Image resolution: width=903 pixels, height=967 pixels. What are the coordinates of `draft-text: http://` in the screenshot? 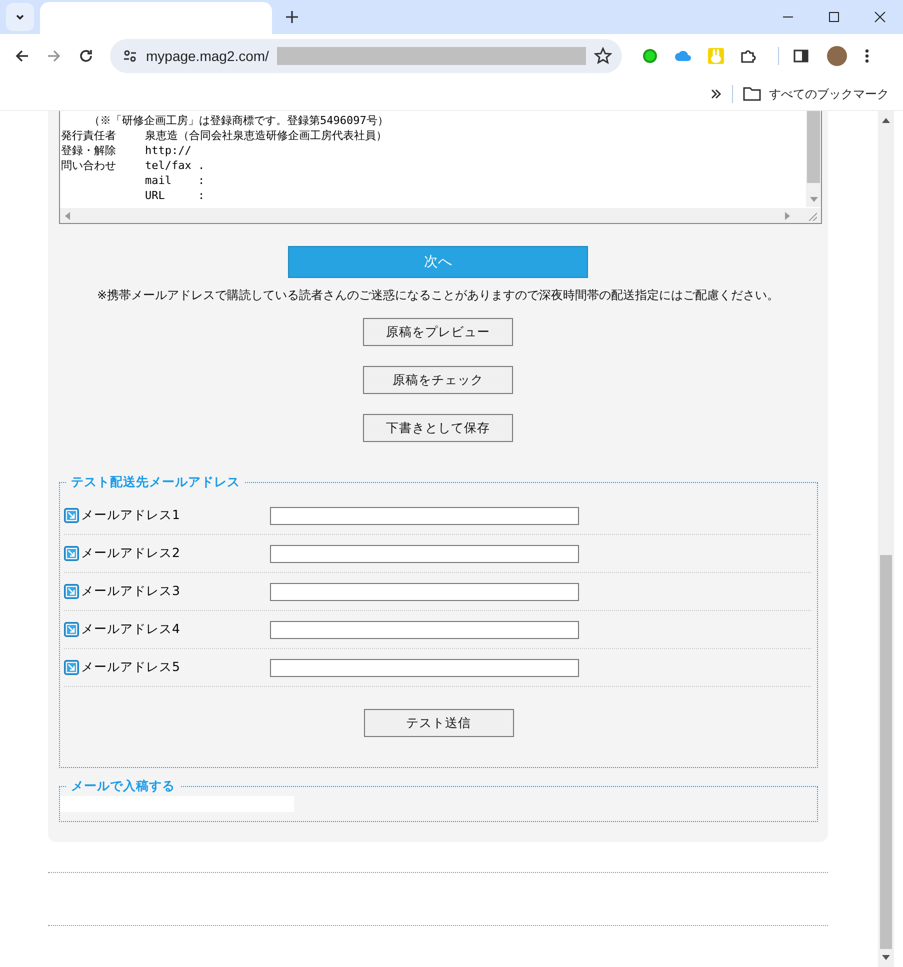 It's located at (168, 150).